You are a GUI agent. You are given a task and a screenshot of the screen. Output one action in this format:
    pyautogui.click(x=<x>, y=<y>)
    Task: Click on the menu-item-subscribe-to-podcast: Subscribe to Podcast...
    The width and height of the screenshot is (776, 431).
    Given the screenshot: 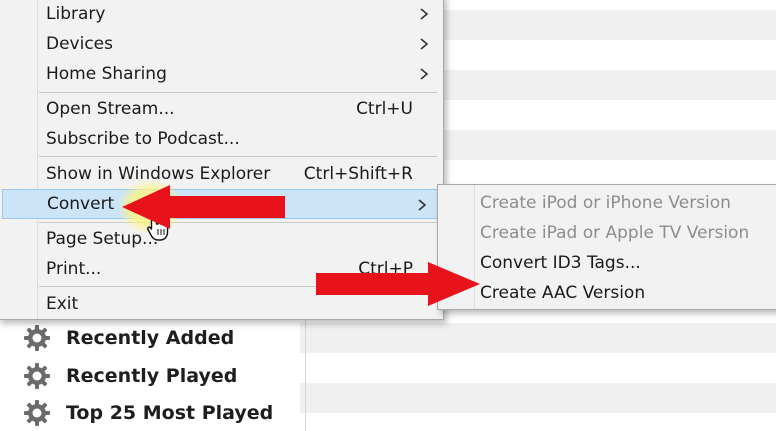 What is the action you would take?
    pyautogui.click(x=221, y=139)
    